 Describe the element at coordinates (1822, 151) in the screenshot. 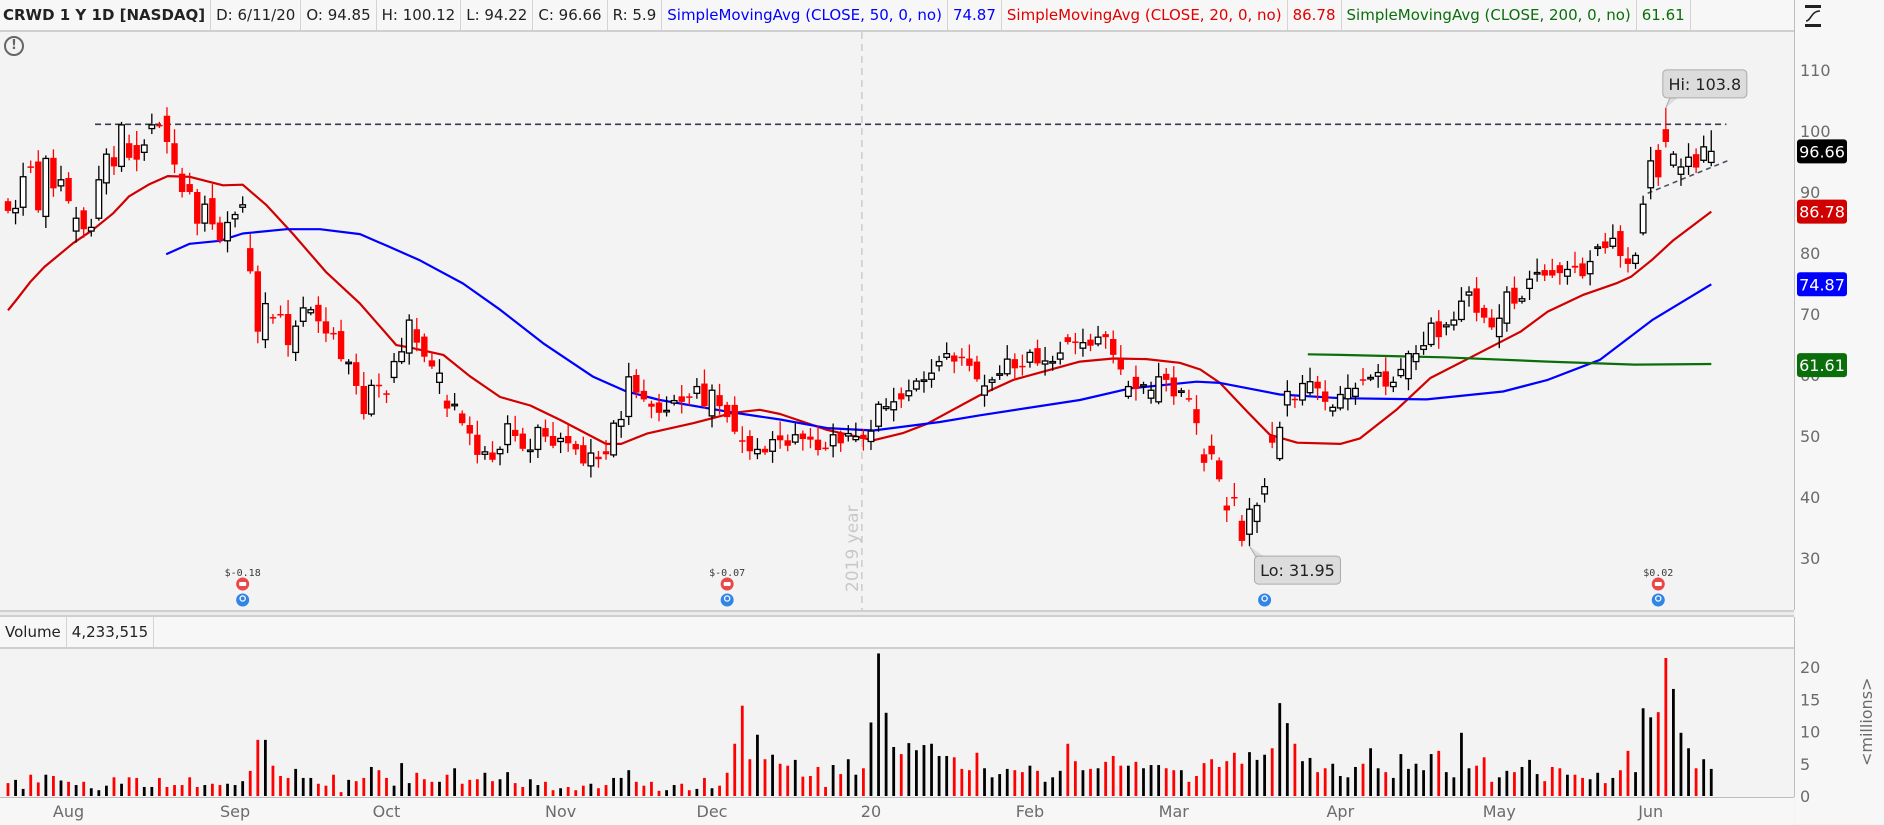

I see `last-price-badge: 96.66` at that location.